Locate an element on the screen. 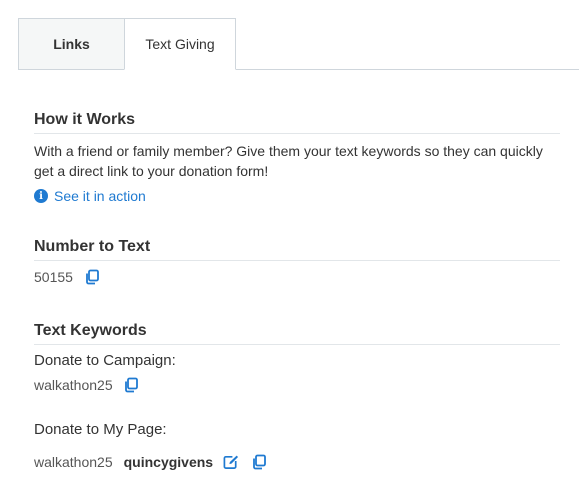  edit-icon is located at coordinates (231, 462).